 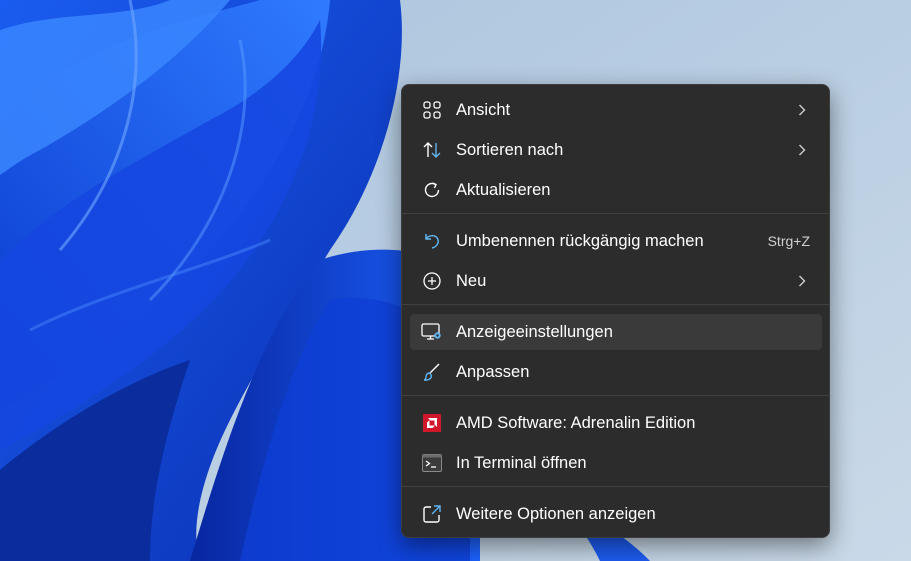 I want to click on menu-item-show-more-options: Weitere Optionen anzeigen, so click(x=616, y=514).